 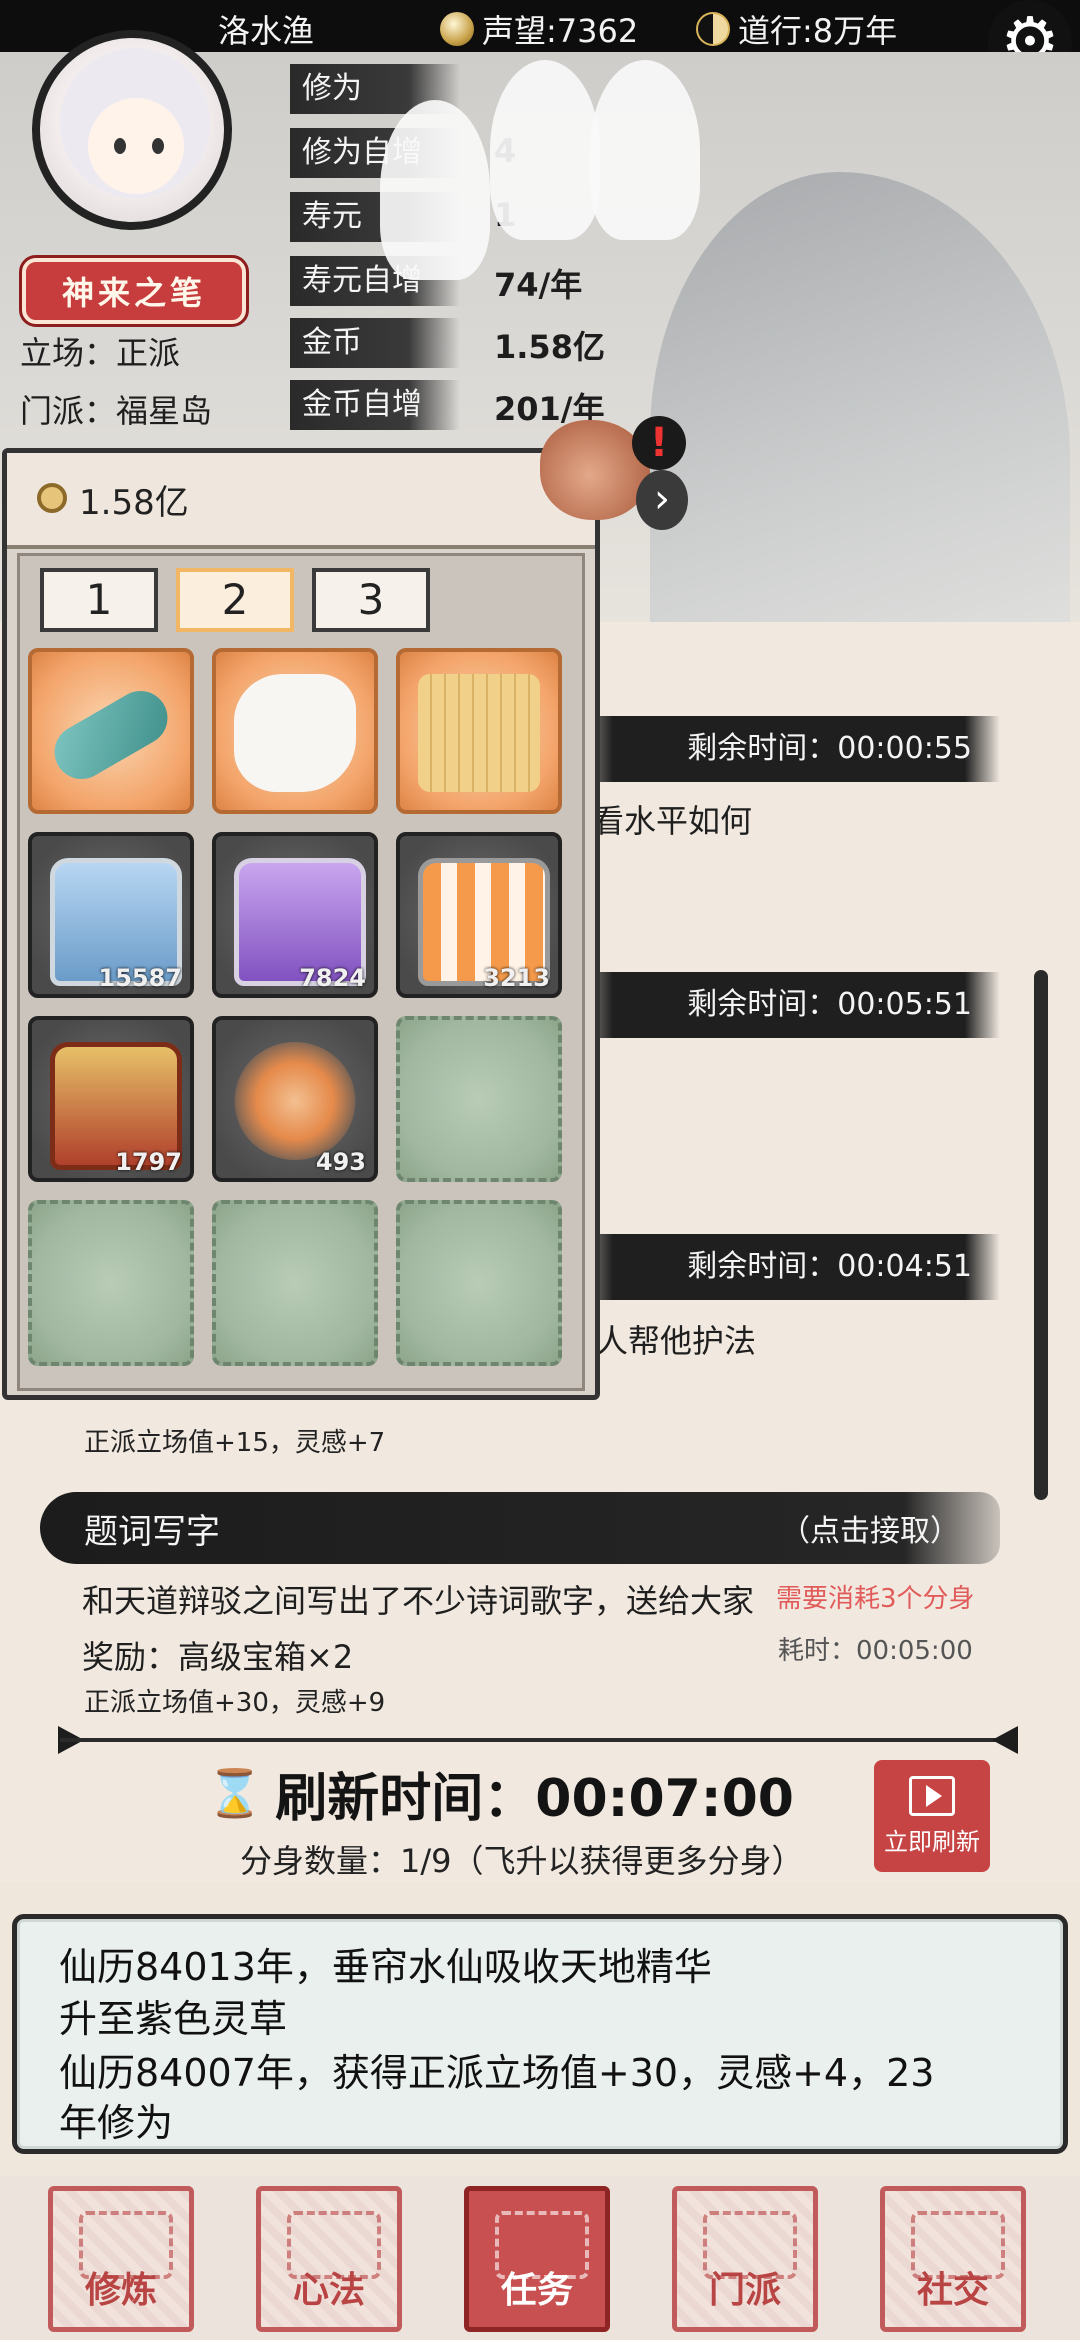 I want to click on quest-cost: 需要消耗3个分身, so click(x=875, y=1599).